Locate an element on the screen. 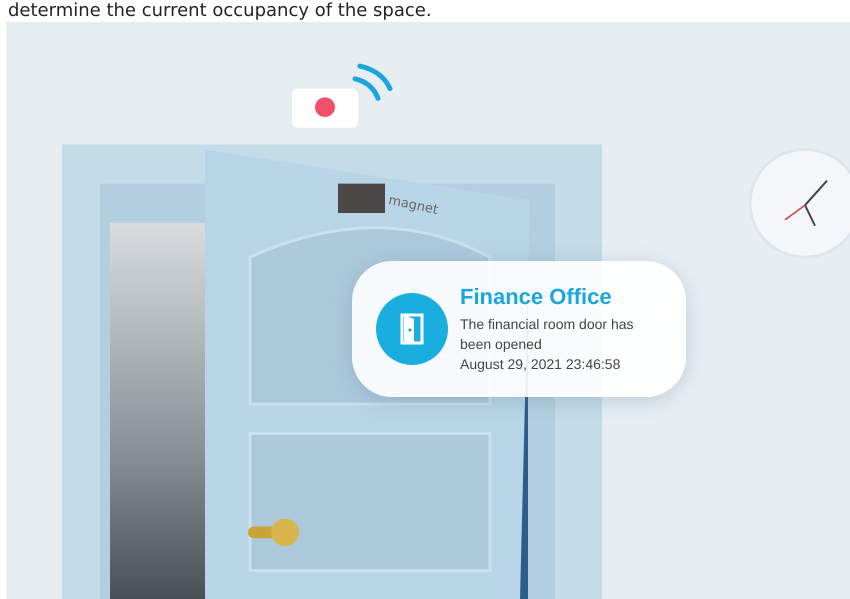 This screenshot has height=599, width=850. door-icon is located at coordinates (412, 329).